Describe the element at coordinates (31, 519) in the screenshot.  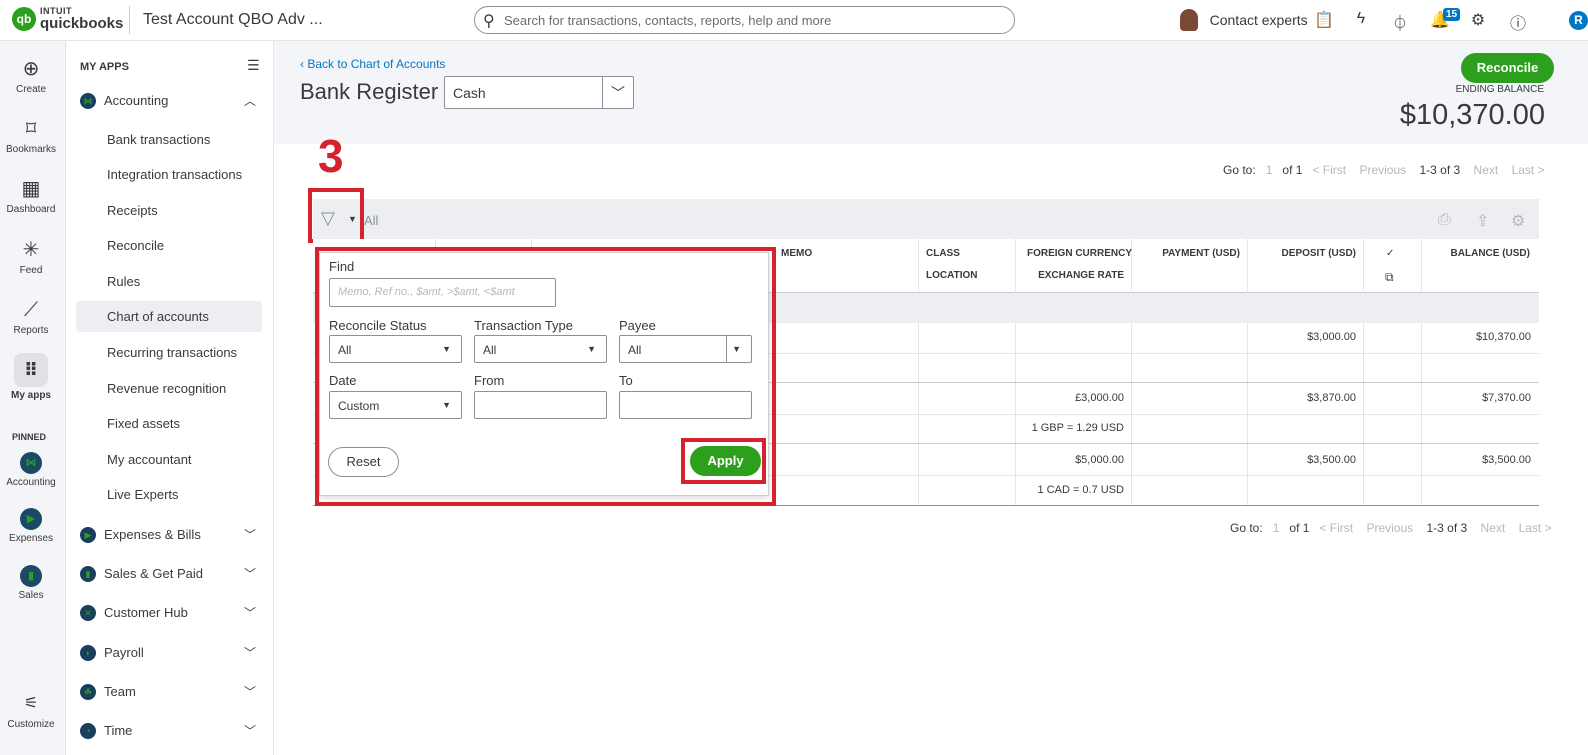
I see `expenses-icon: ▶` at that location.